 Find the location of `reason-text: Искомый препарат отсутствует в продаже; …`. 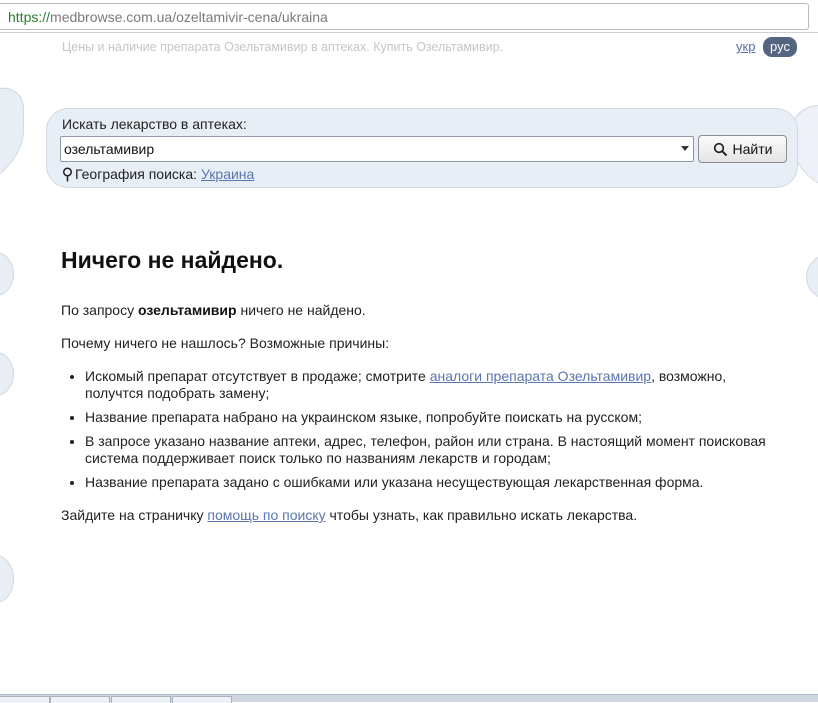

reason-text: Искомый препарат отсутствует в продаже; … is located at coordinates (255, 376).